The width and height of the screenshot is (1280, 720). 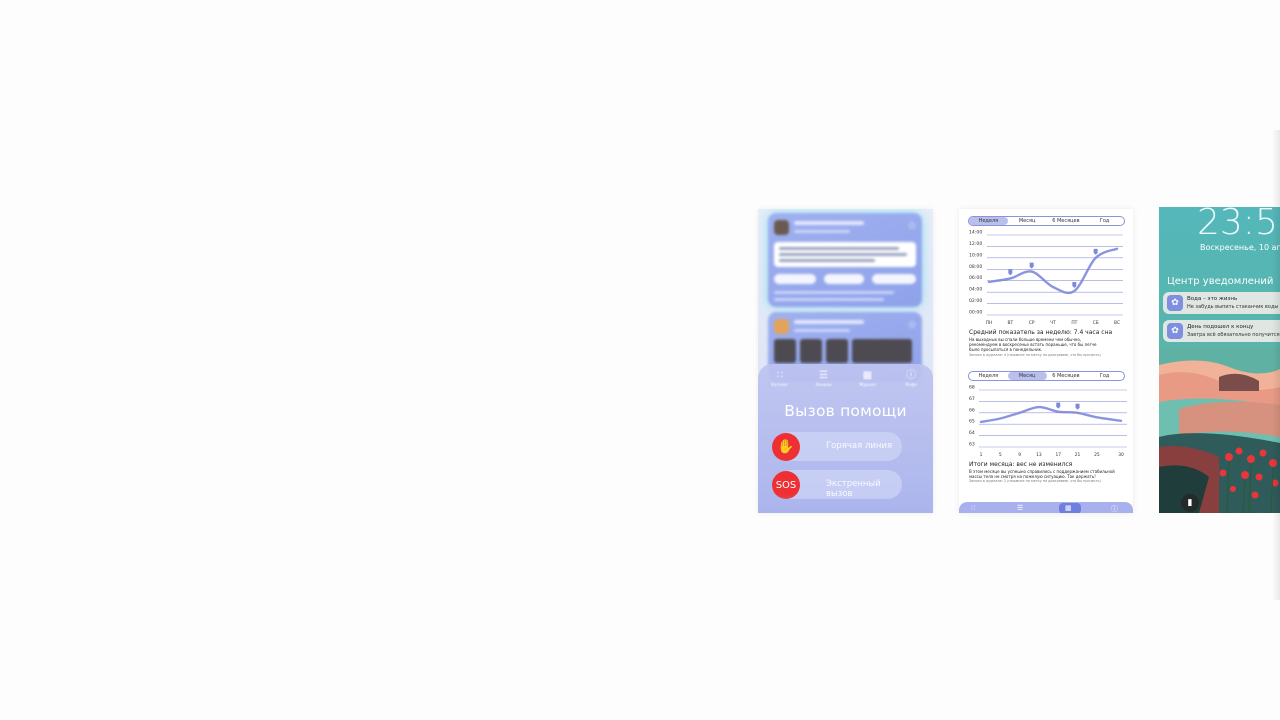 I want to click on feed-card: ☆, so click(x=845, y=260).